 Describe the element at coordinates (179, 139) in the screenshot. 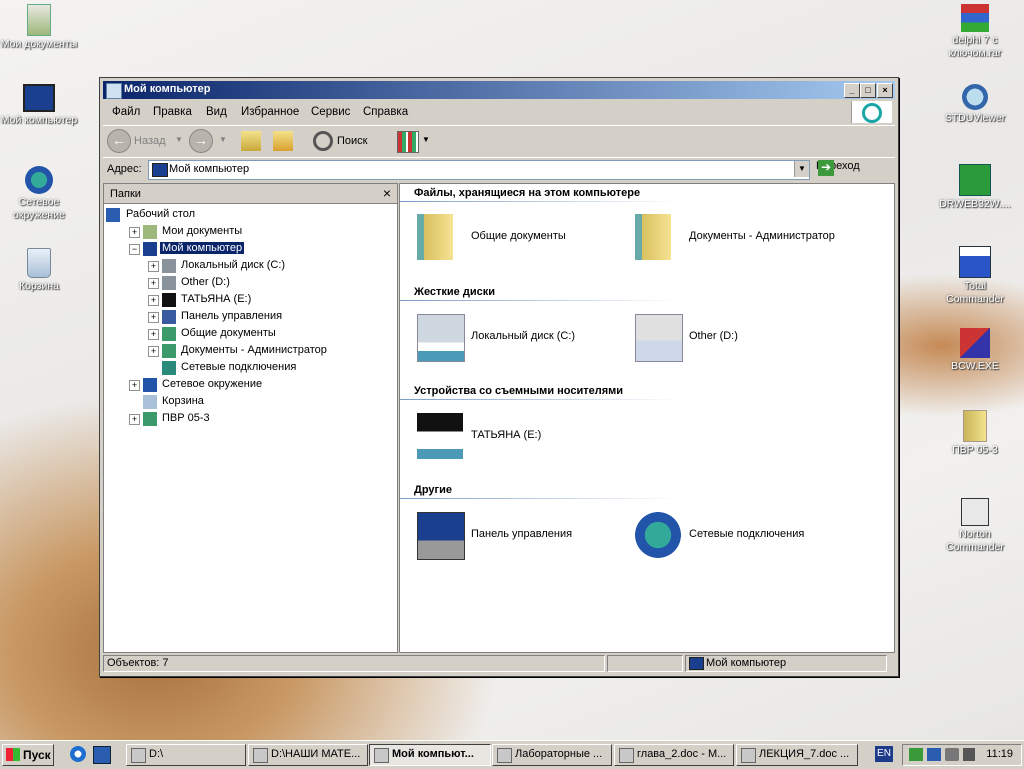

I see `back-dropdown-icon: ▼` at that location.